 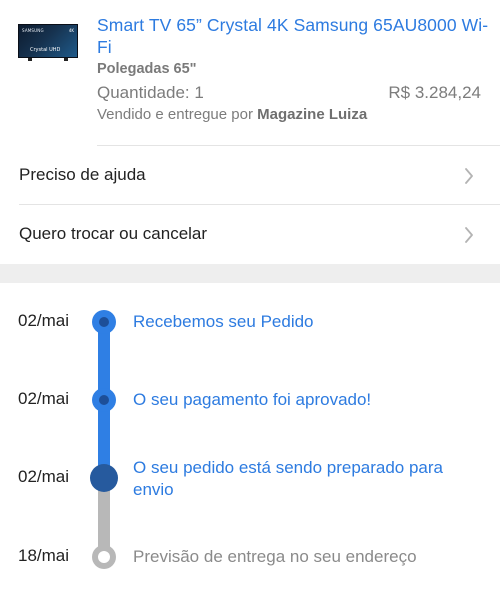 What do you see at coordinates (252, 399) in the screenshot?
I see `timeline-step-text: O seu pagamento foi aprovado!` at bounding box center [252, 399].